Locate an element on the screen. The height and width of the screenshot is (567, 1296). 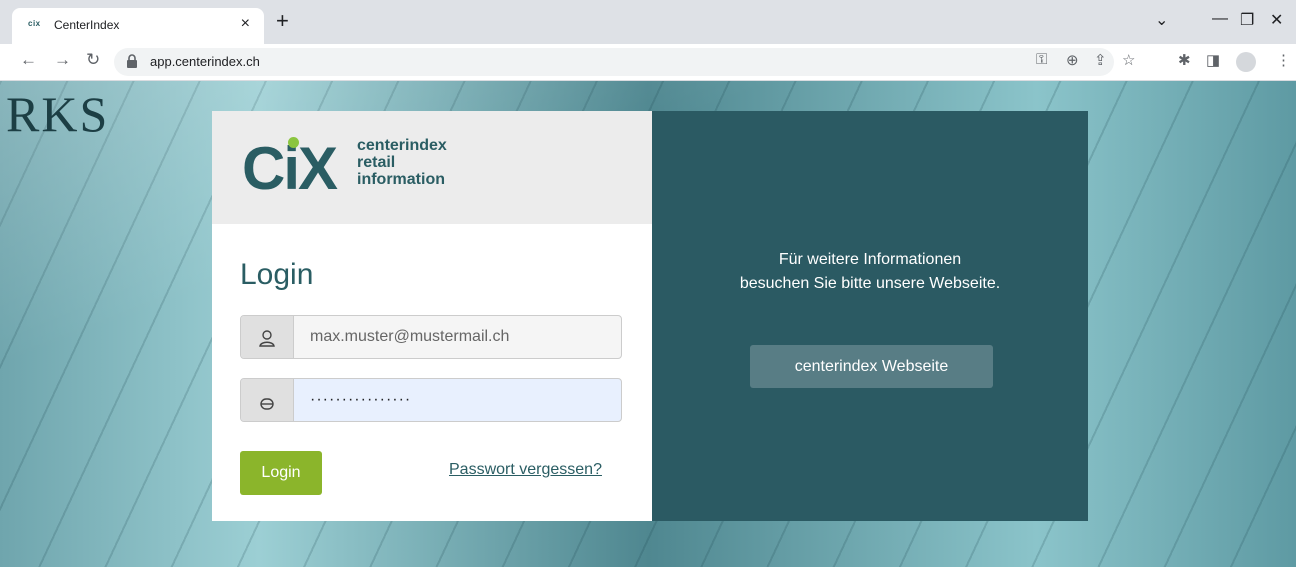
profile-avatar is located at coordinates (1246, 62).